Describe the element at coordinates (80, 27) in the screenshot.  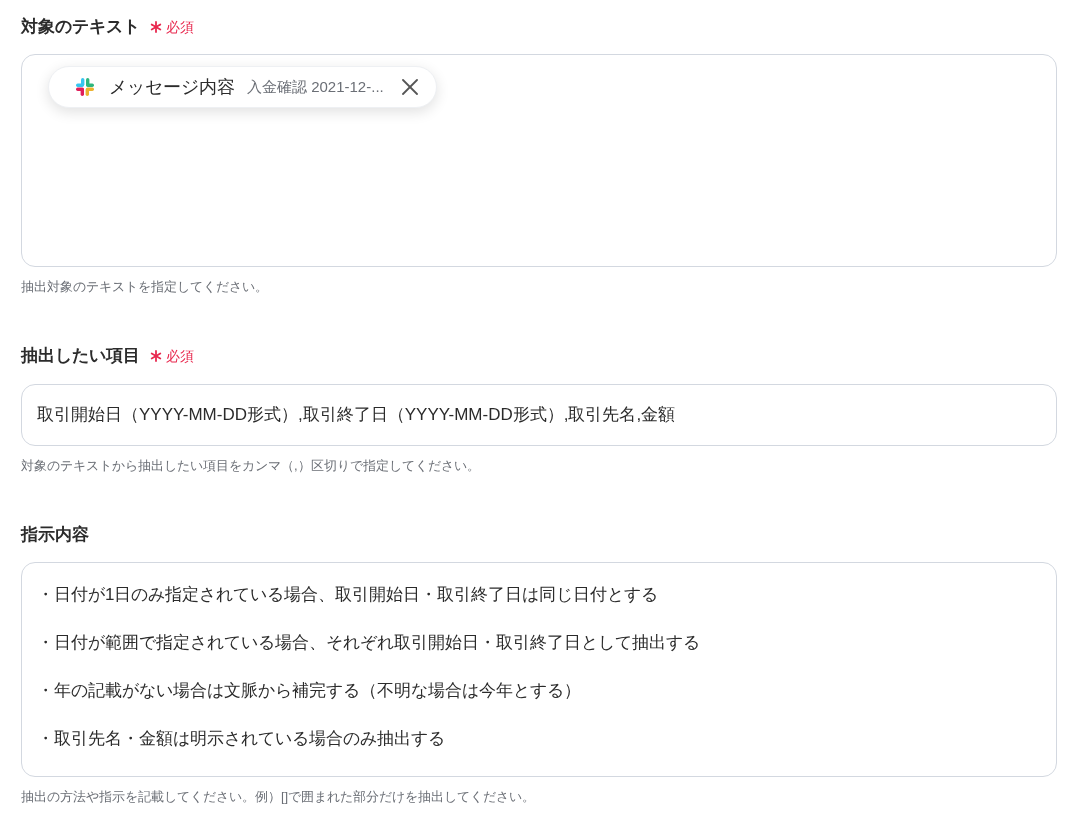
I see `field-label: 対象のテキスト` at that location.